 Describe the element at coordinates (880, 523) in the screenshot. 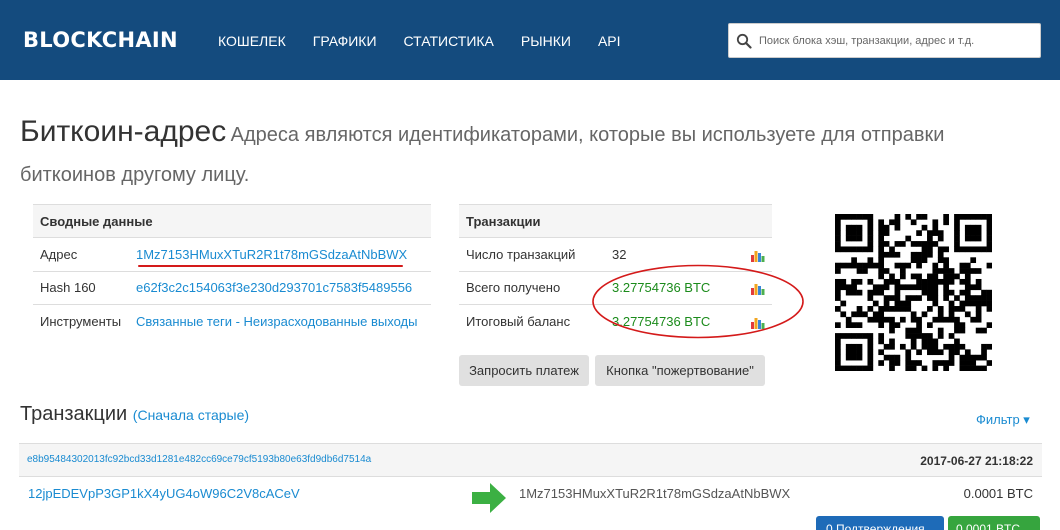

I see `confirmations-button: 0 Подтверждения` at that location.